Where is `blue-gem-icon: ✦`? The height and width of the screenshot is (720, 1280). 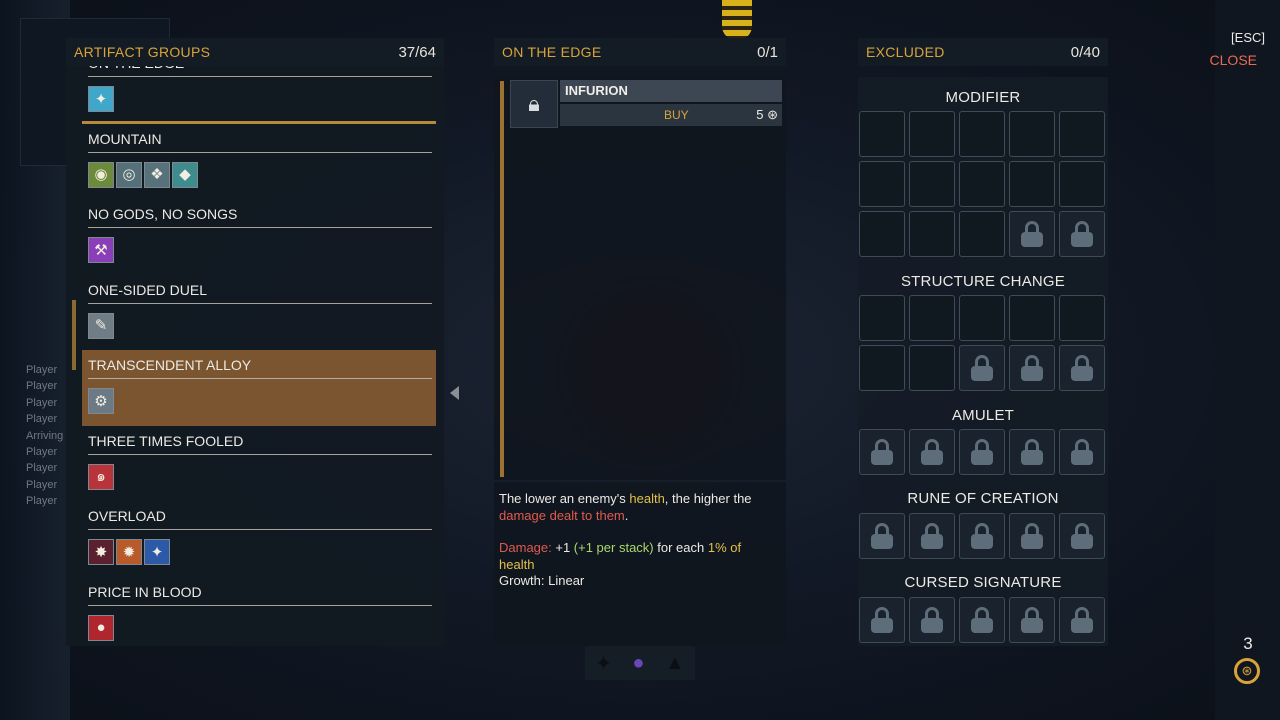
blue-gem-icon: ✦ is located at coordinates (157, 552).